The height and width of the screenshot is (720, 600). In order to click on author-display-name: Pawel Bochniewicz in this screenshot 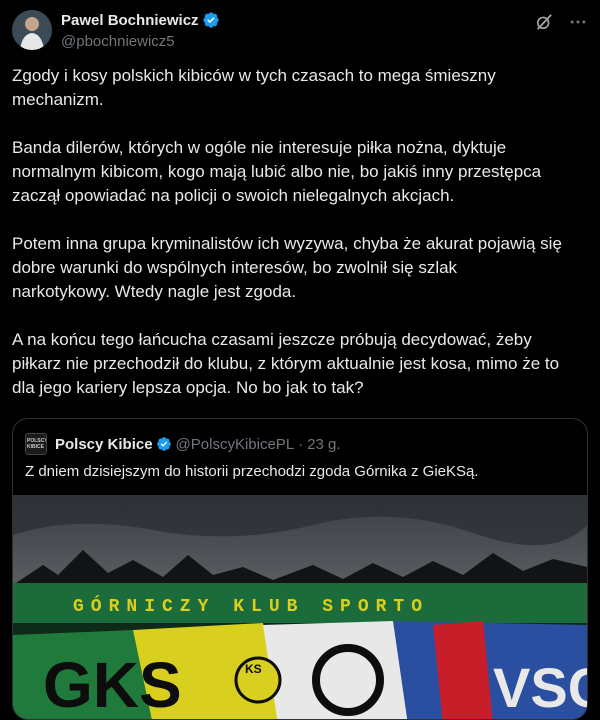, I will do `click(140, 20)`.